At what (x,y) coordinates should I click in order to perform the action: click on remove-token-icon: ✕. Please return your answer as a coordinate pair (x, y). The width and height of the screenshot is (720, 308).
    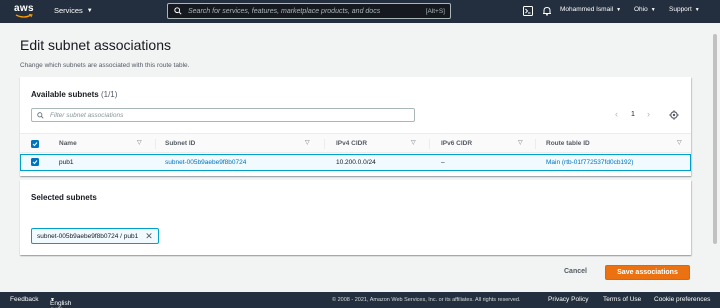
    Looking at the image, I should click on (149, 236).